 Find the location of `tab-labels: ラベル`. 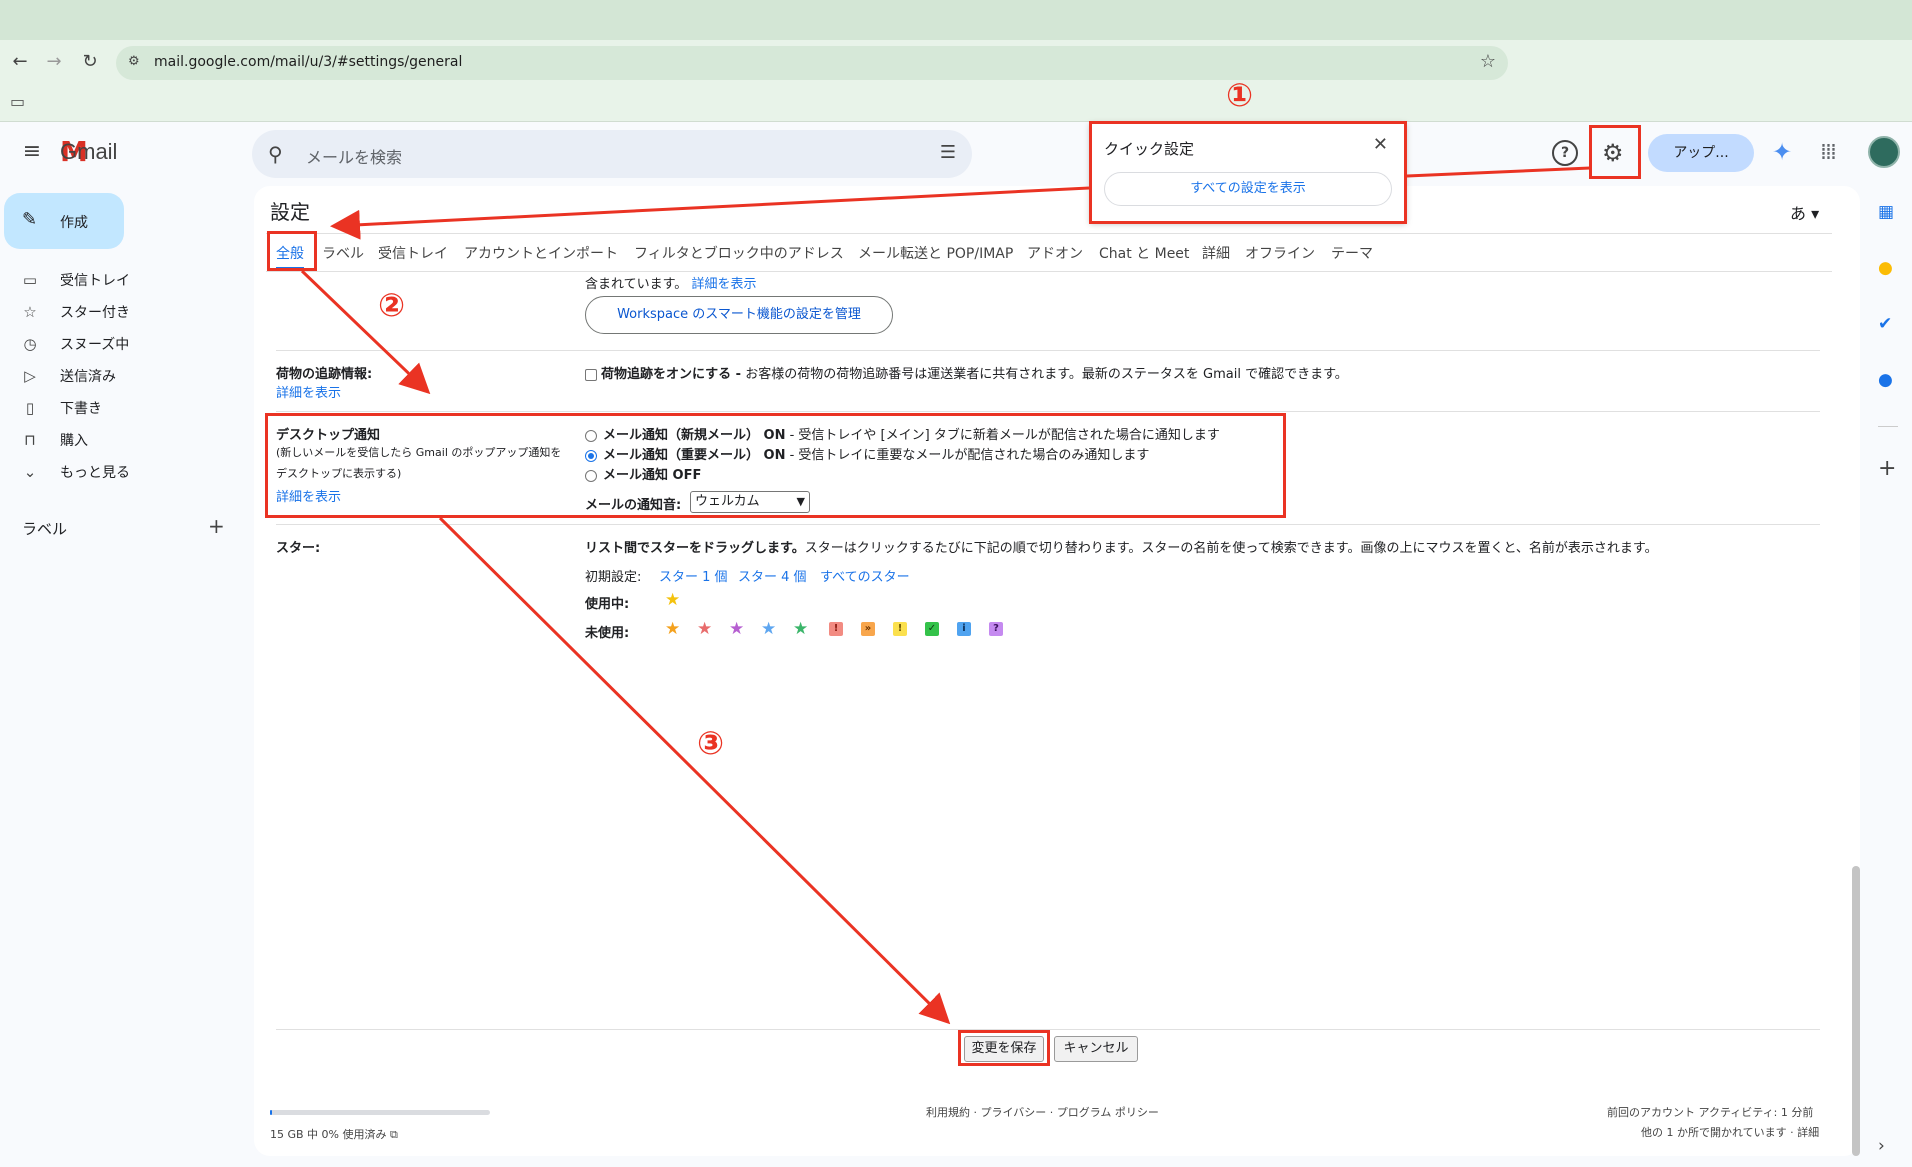

tab-labels: ラベル is located at coordinates (343, 253).